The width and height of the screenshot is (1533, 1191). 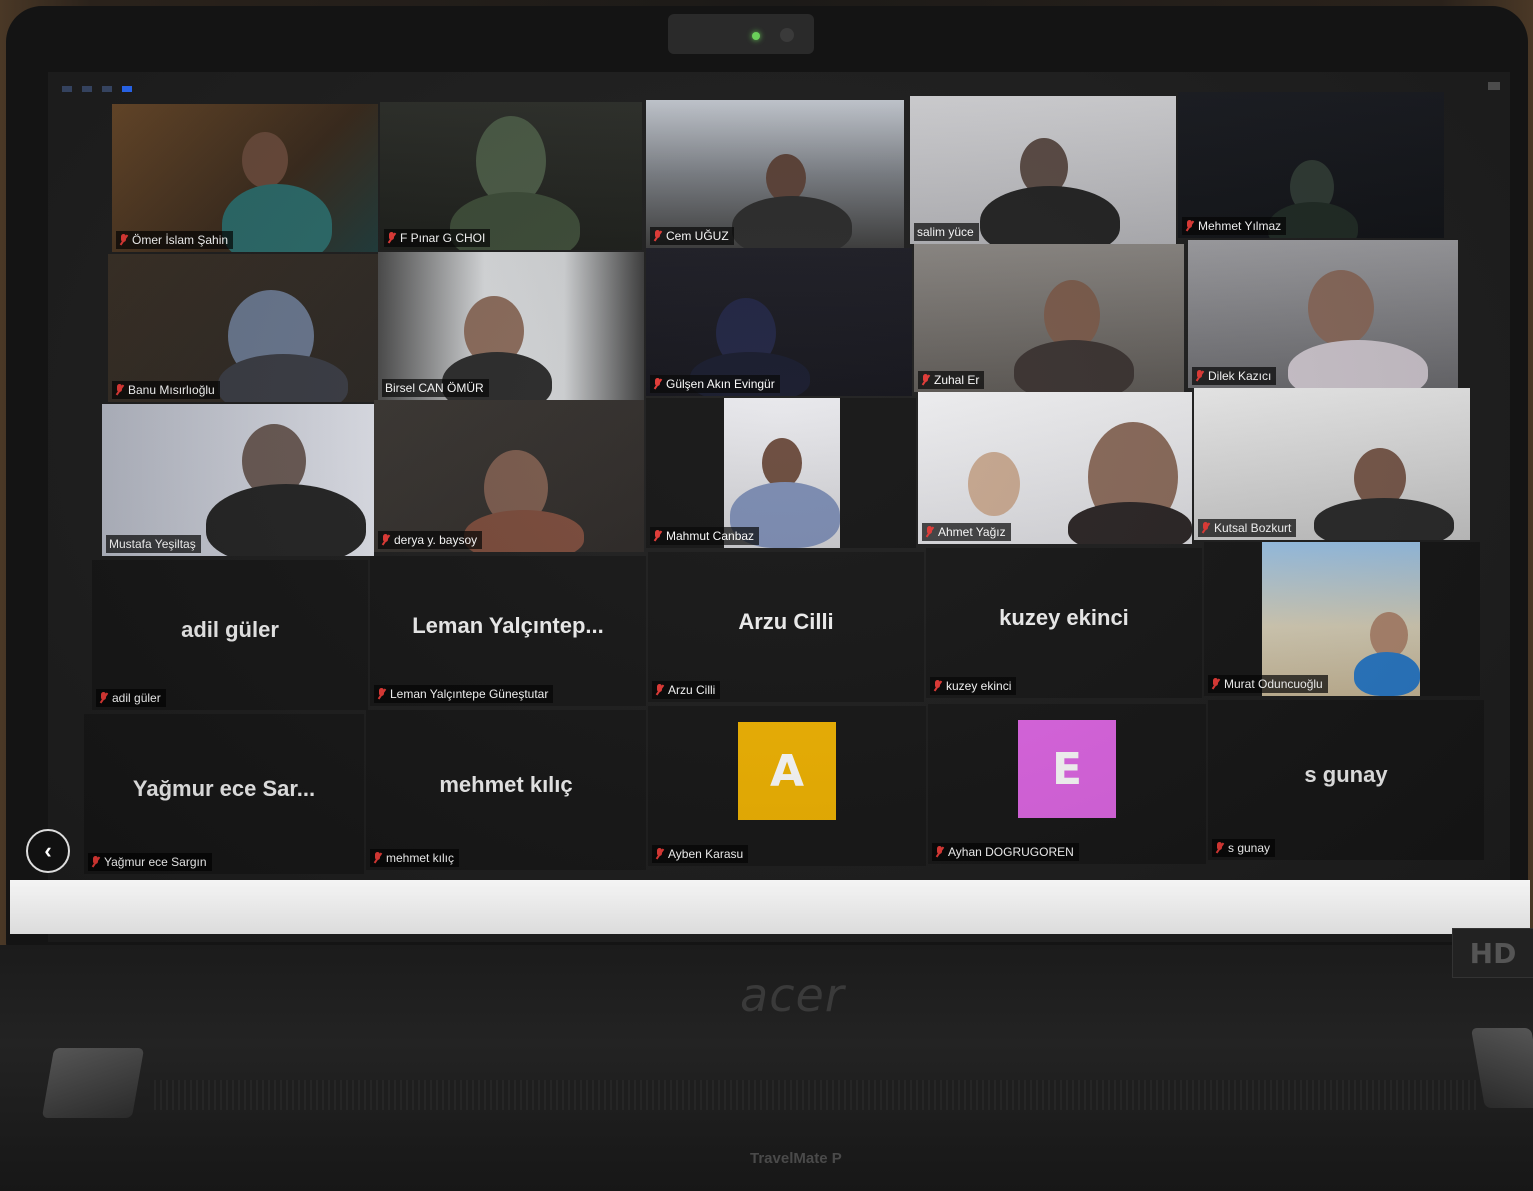 I want to click on video-tile: derya y. baysoy, so click(x=509, y=476).